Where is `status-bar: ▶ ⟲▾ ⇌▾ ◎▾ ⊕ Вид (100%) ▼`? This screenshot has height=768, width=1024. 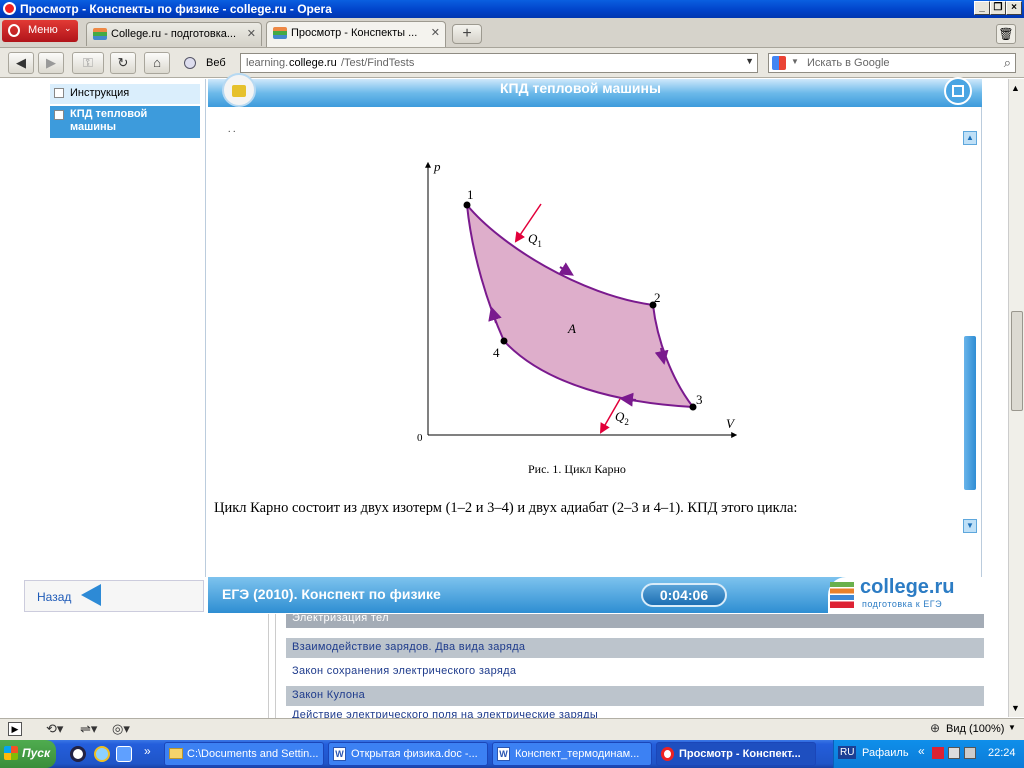 status-bar: ▶ ⟲▾ ⇌▾ ◎▾ ⊕ Вид (100%) ▼ is located at coordinates (512, 729).